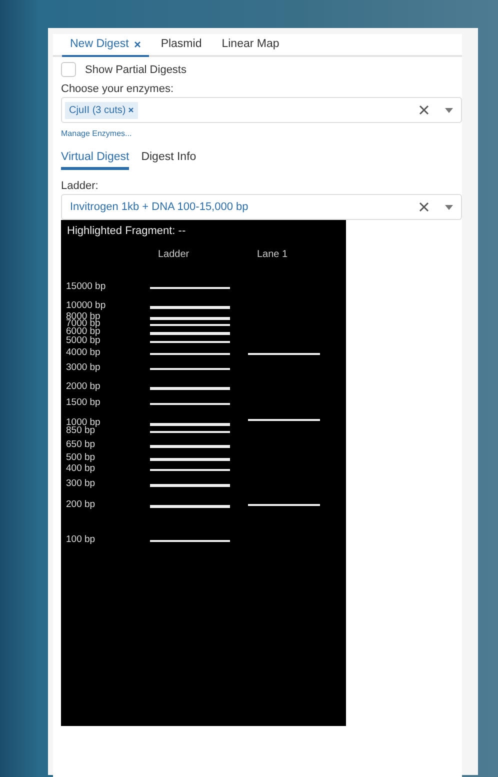  Describe the element at coordinates (95, 160) in the screenshot. I see `tab: Virtual Digest` at that location.